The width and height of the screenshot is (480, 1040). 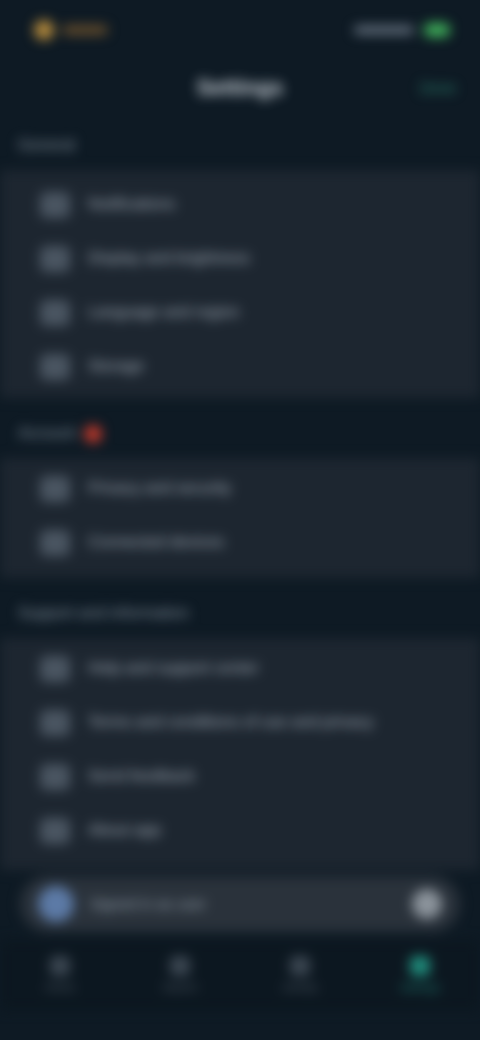 What do you see at coordinates (427, 904) in the screenshot?
I see `more-button` at bounding box center [427, 904].